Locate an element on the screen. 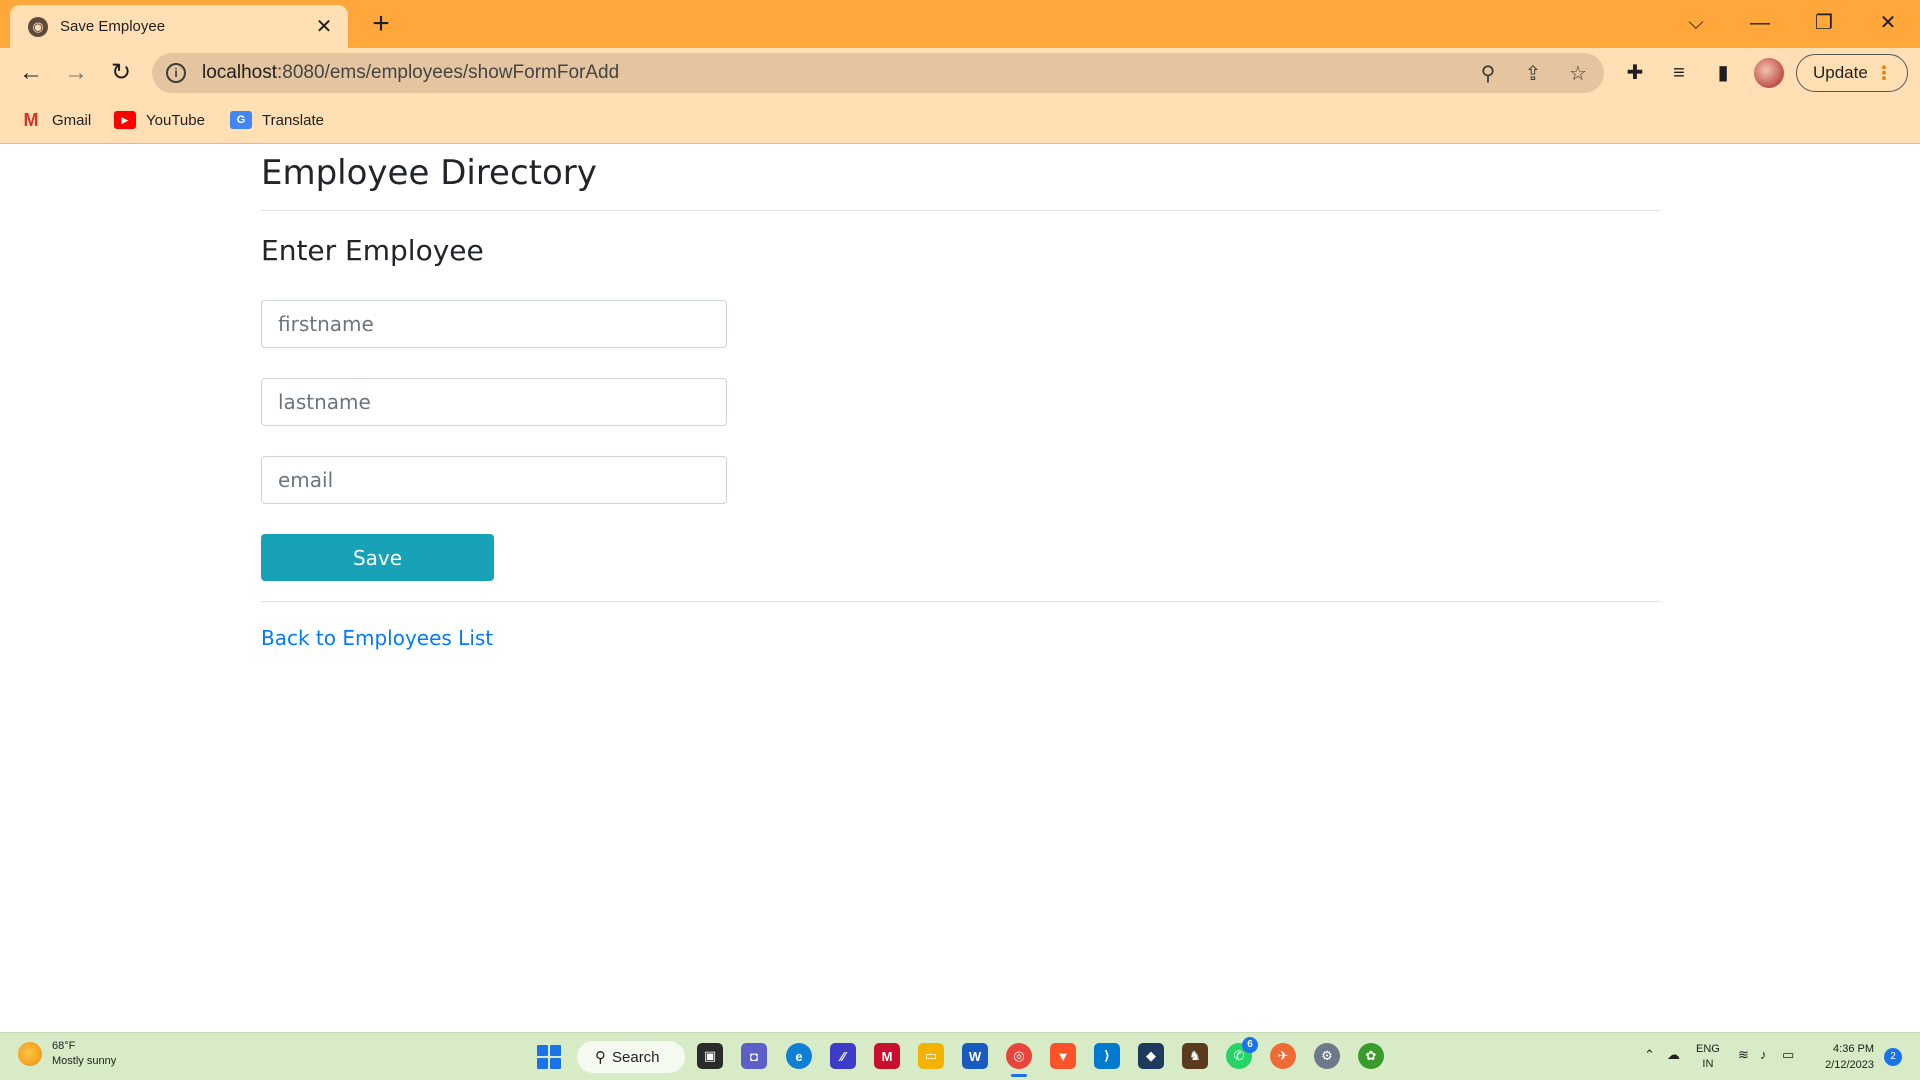  profile-avatar is located at coordinates (1769, 73).